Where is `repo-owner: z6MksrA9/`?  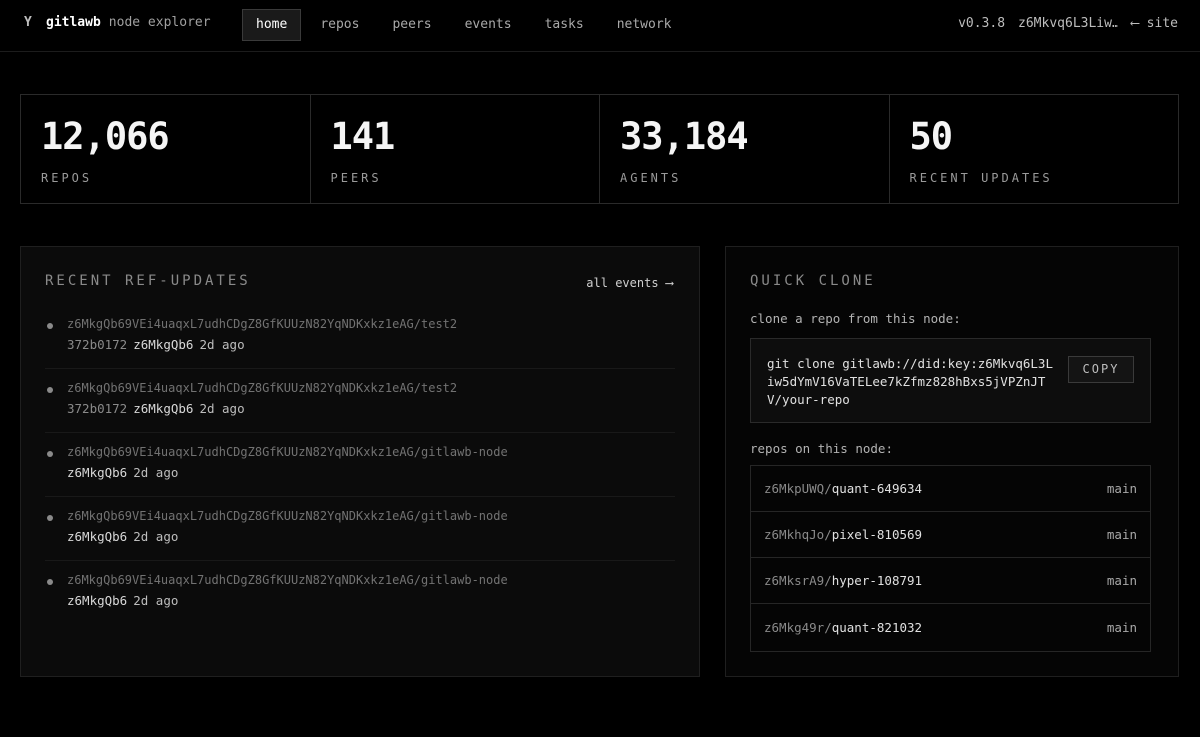
repo-owner: z6MksrA9/ is located at coordinates (798, 580).